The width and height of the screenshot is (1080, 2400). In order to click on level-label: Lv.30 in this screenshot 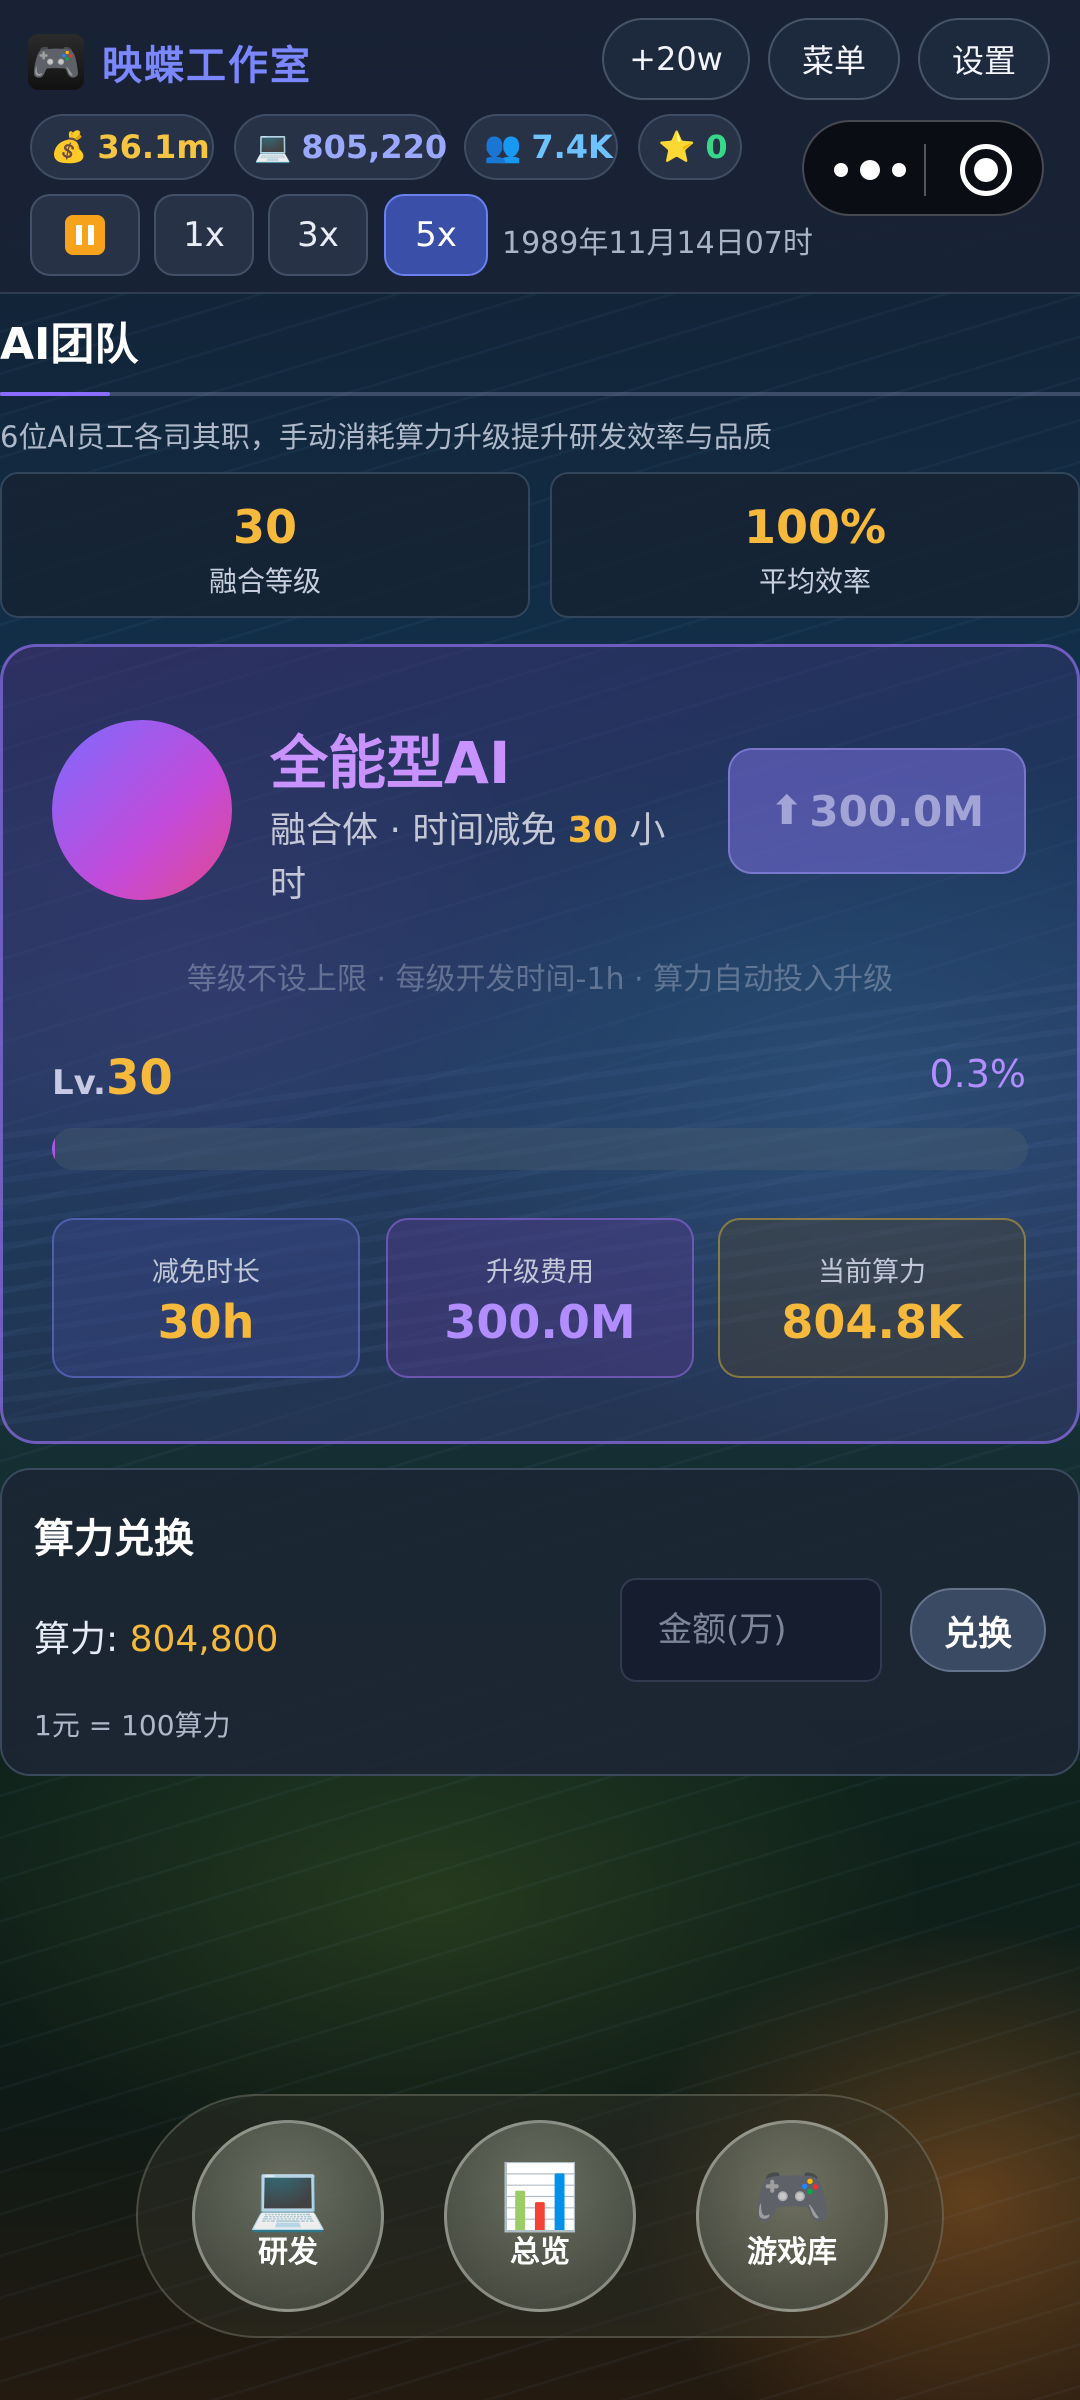, I will do `click(112, 1078)`.